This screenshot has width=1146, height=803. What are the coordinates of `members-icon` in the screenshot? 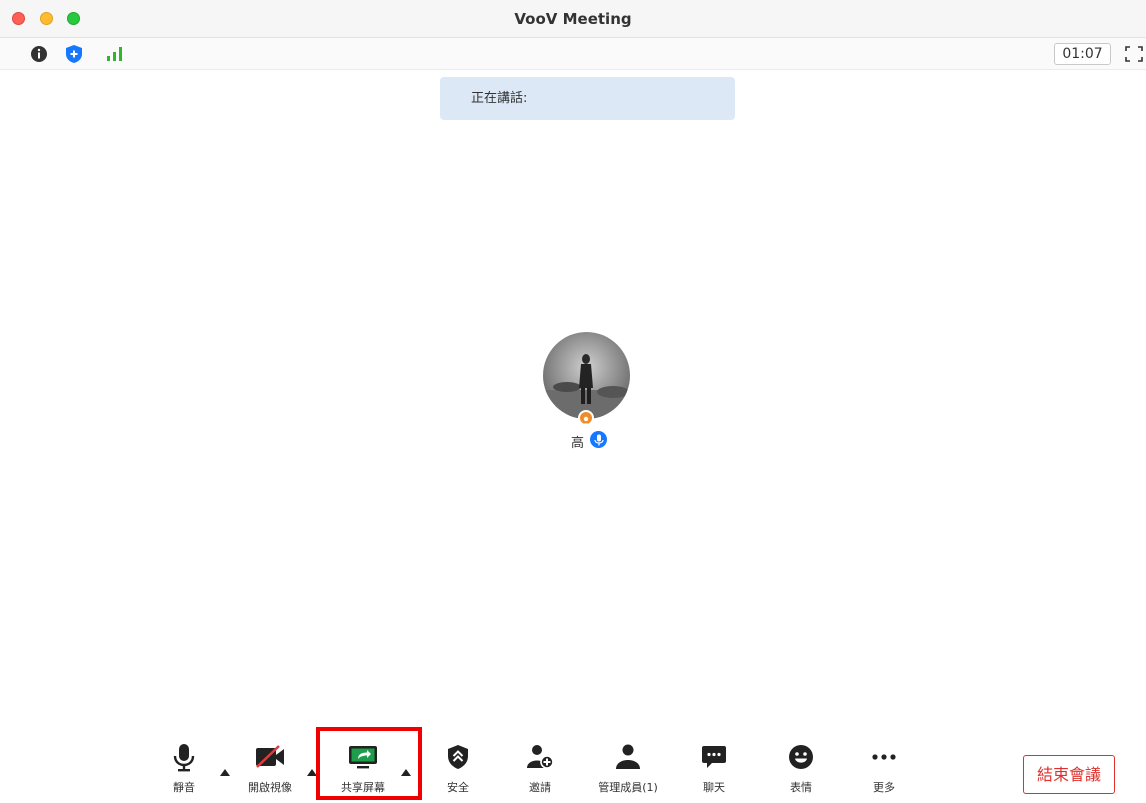 It's located at (628, 757).